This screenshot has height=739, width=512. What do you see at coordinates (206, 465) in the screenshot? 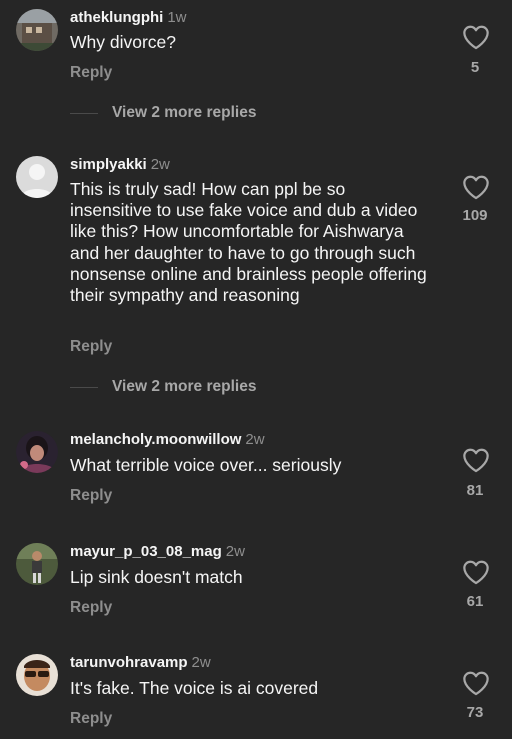
I see `comment-text: What terrible voice over... seriously` at bounding box center [206, 465].